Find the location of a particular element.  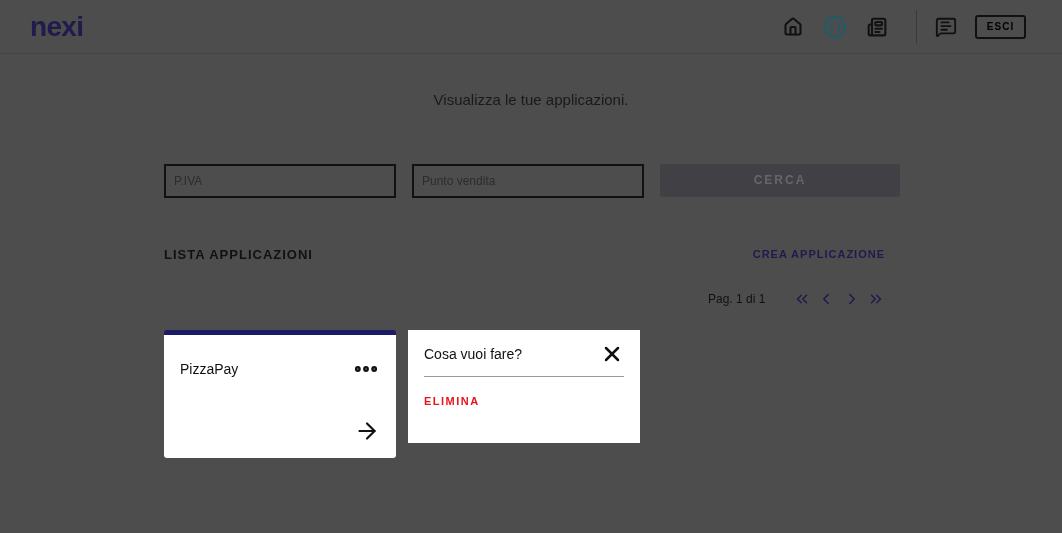

page-indicator: Pag. 1 di 1 is located at coordinates (737, 299).